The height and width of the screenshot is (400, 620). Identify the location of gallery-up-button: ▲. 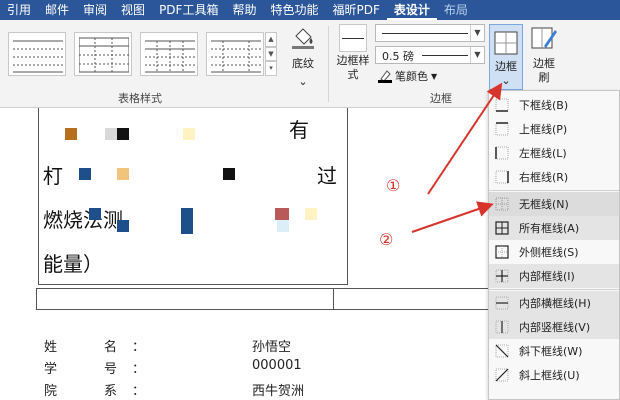
(271, 39).